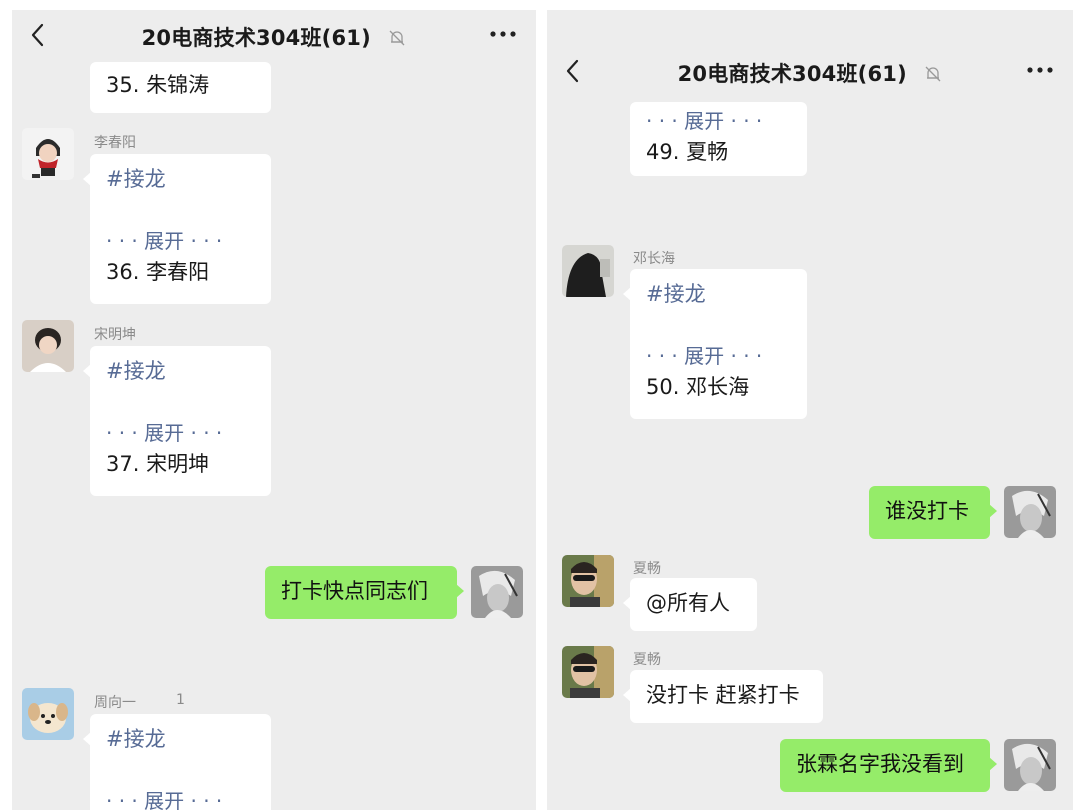 This screenshot has height=810, width=1080. I want to click on puppy-avatar, so click(48, 714).